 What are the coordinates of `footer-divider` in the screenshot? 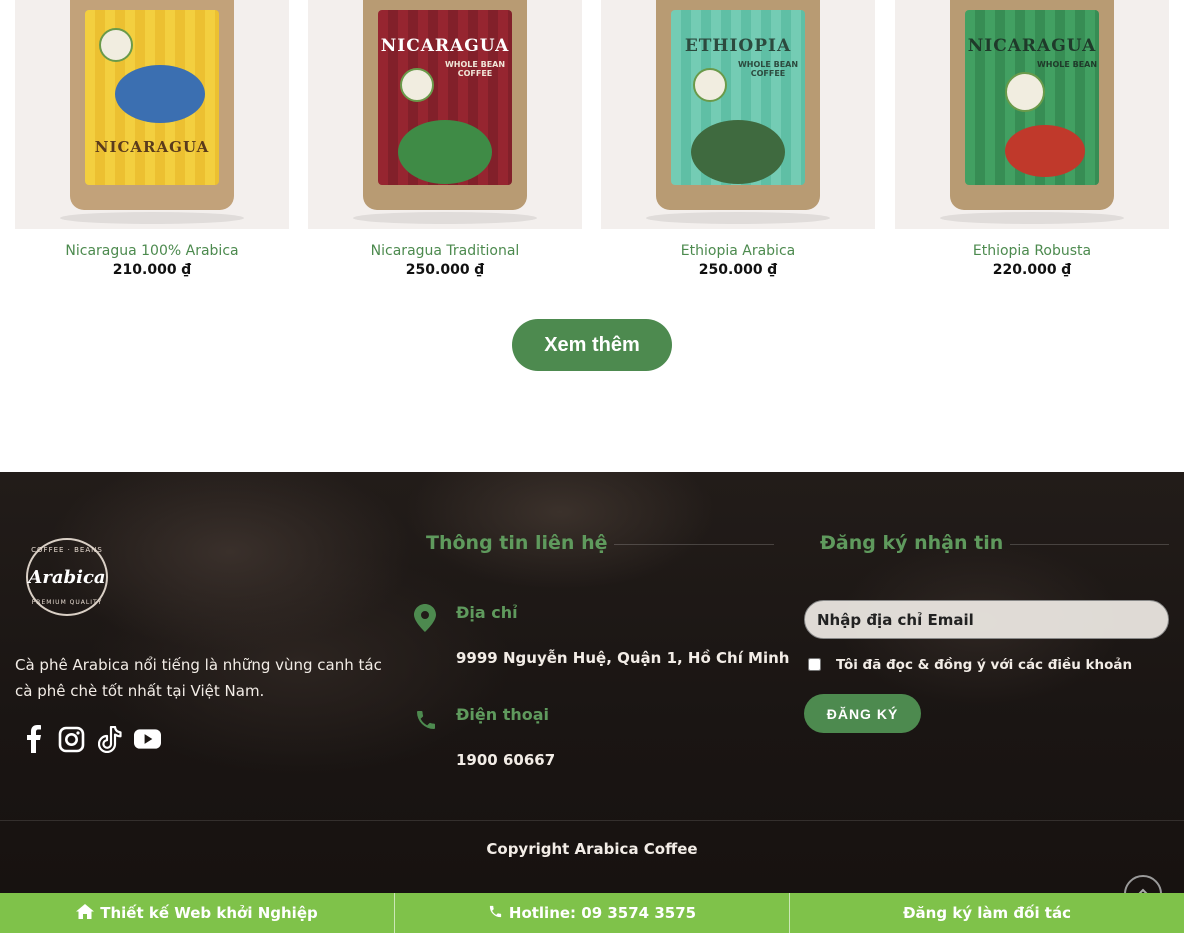 It's located at (592, 820).